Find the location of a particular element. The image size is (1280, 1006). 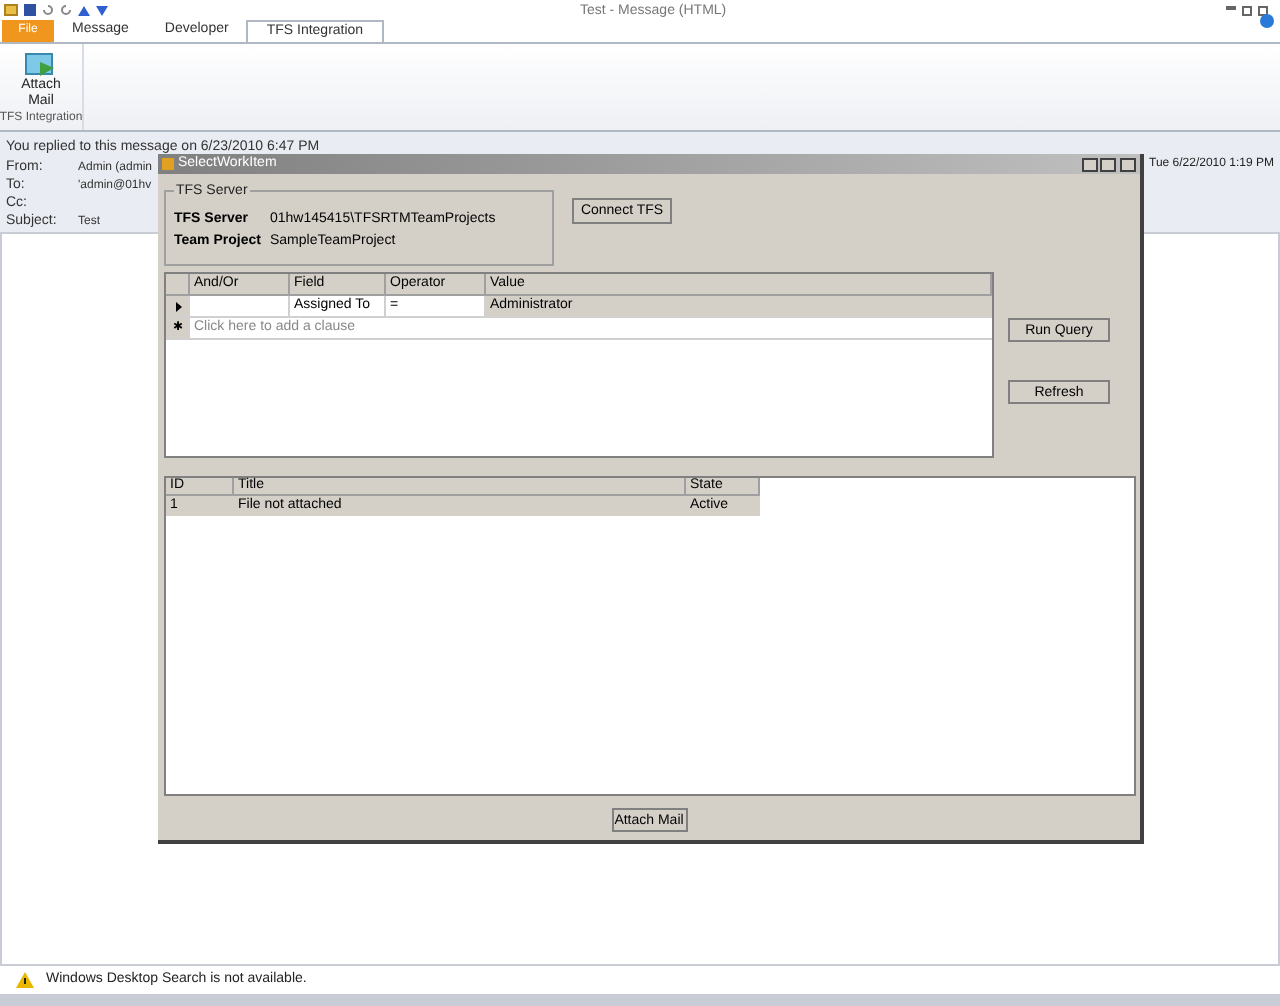

help-icon is located at coordinates (1267, 21).